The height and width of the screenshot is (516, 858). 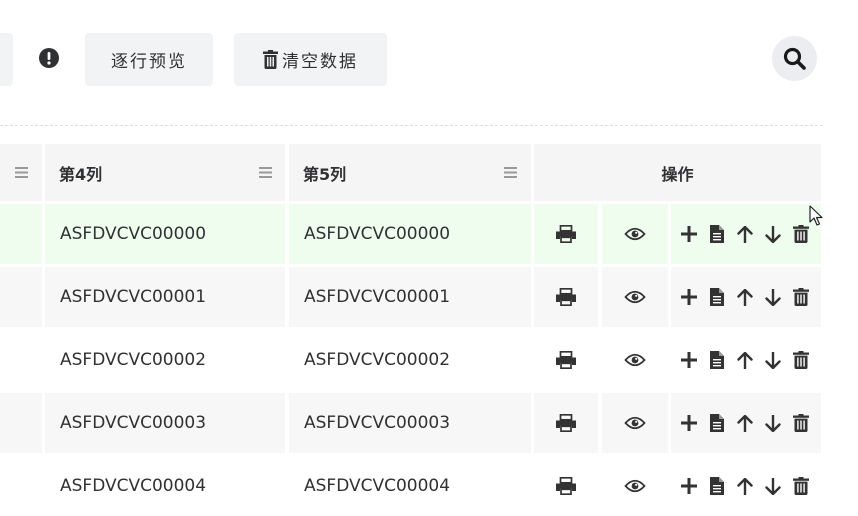 What do you see at coordinates (325, 174) in the screenshot?
I see `column-header-5-label: 第5列` at bounding box center [325, 174].